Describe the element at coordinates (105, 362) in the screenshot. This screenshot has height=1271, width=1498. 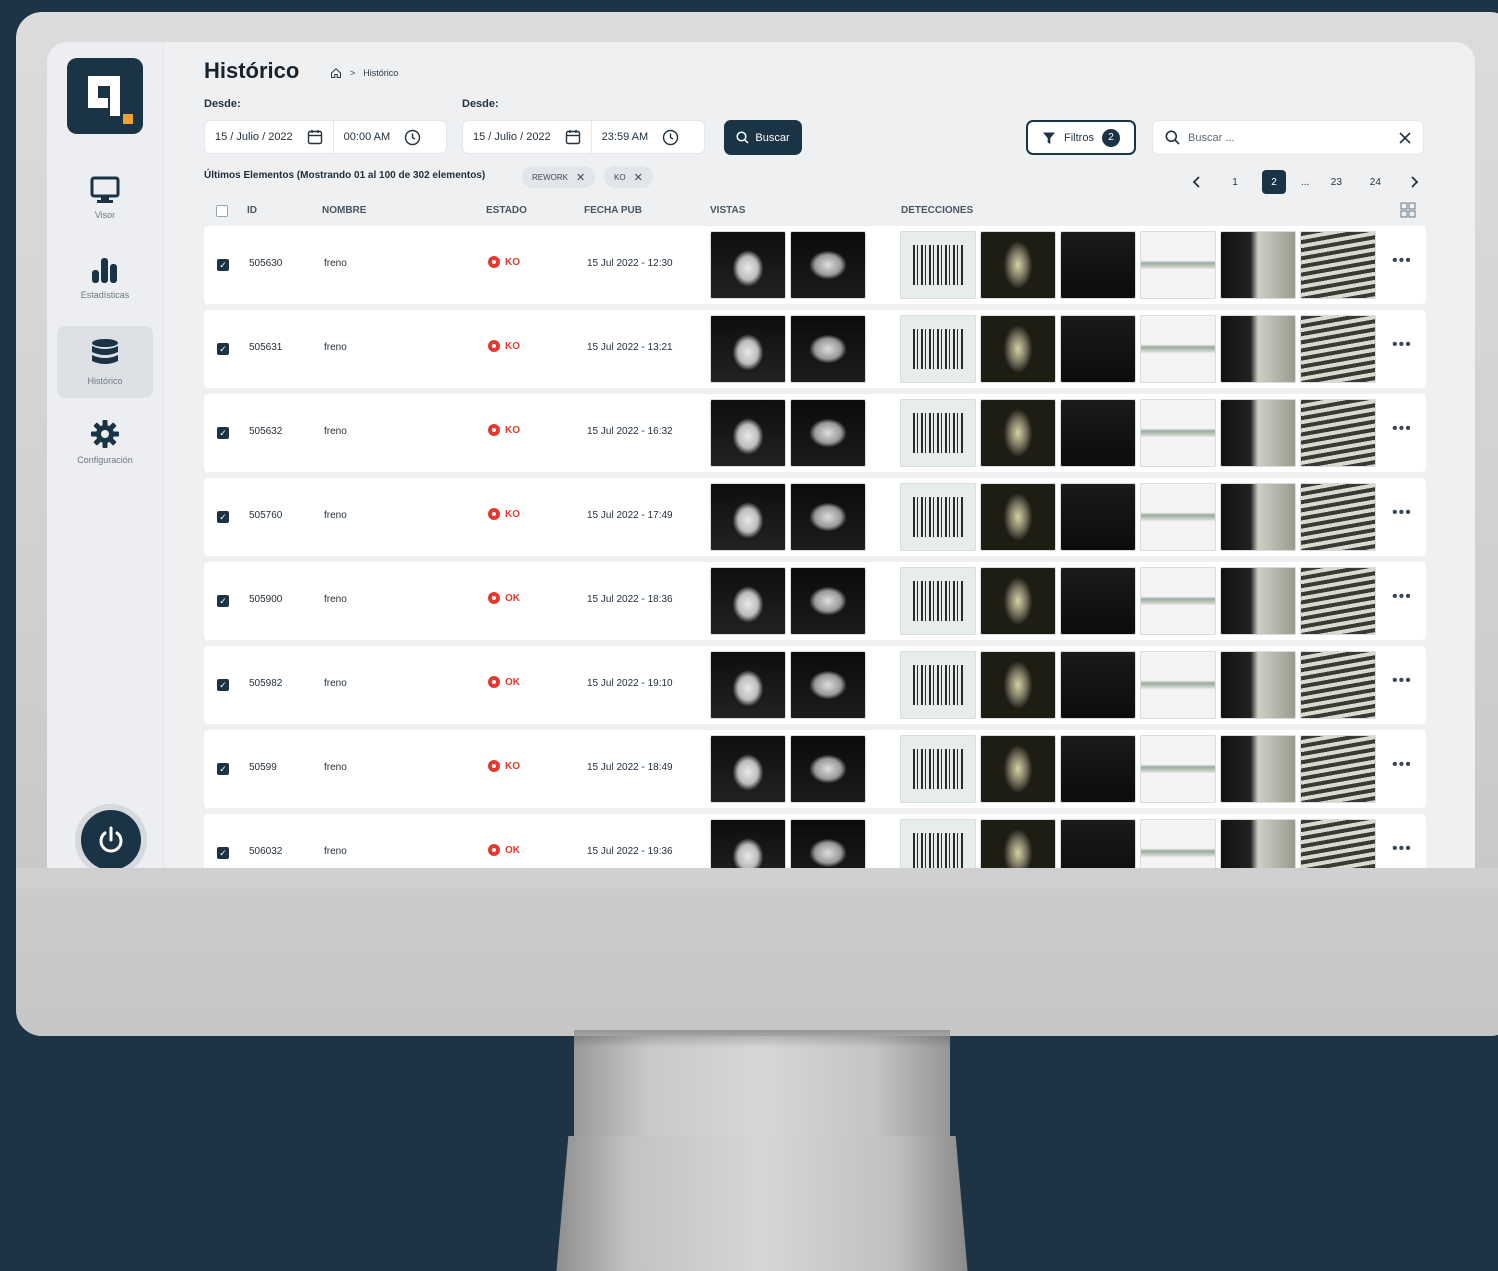
I see `sidebar-item-historico: Histórico` at that location.